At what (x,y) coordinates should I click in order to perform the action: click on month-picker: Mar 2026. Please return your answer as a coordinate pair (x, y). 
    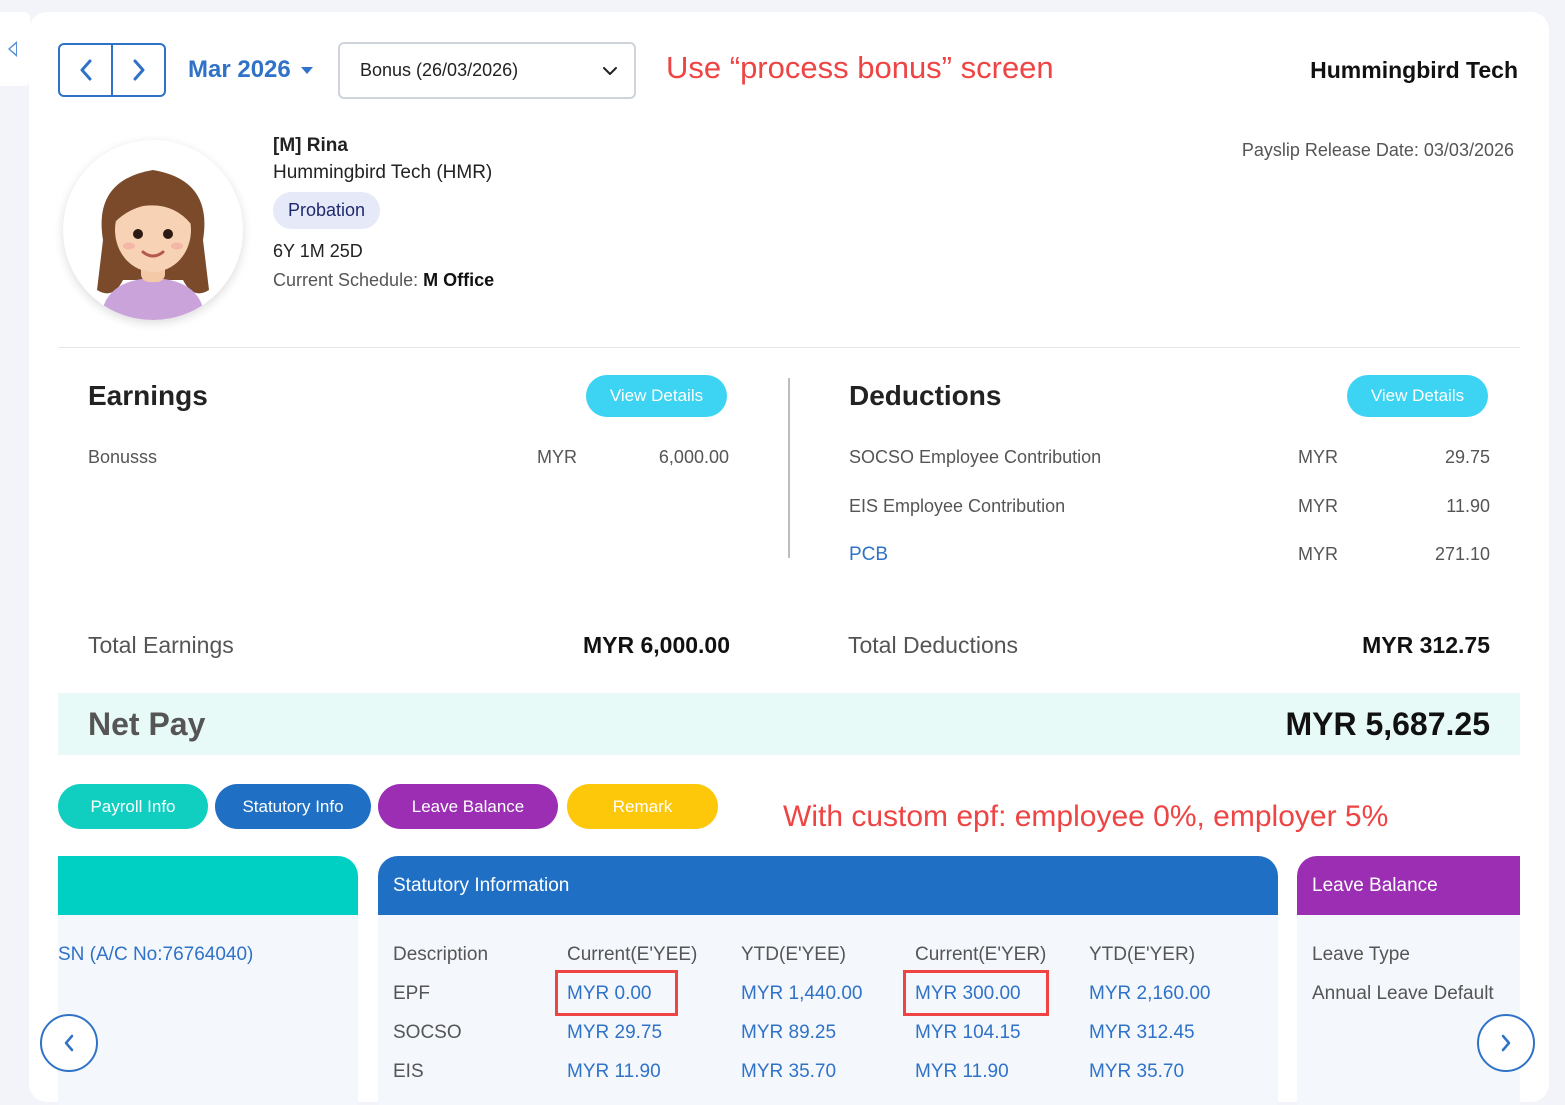
    Looking at the image, I should click on (250, 70).